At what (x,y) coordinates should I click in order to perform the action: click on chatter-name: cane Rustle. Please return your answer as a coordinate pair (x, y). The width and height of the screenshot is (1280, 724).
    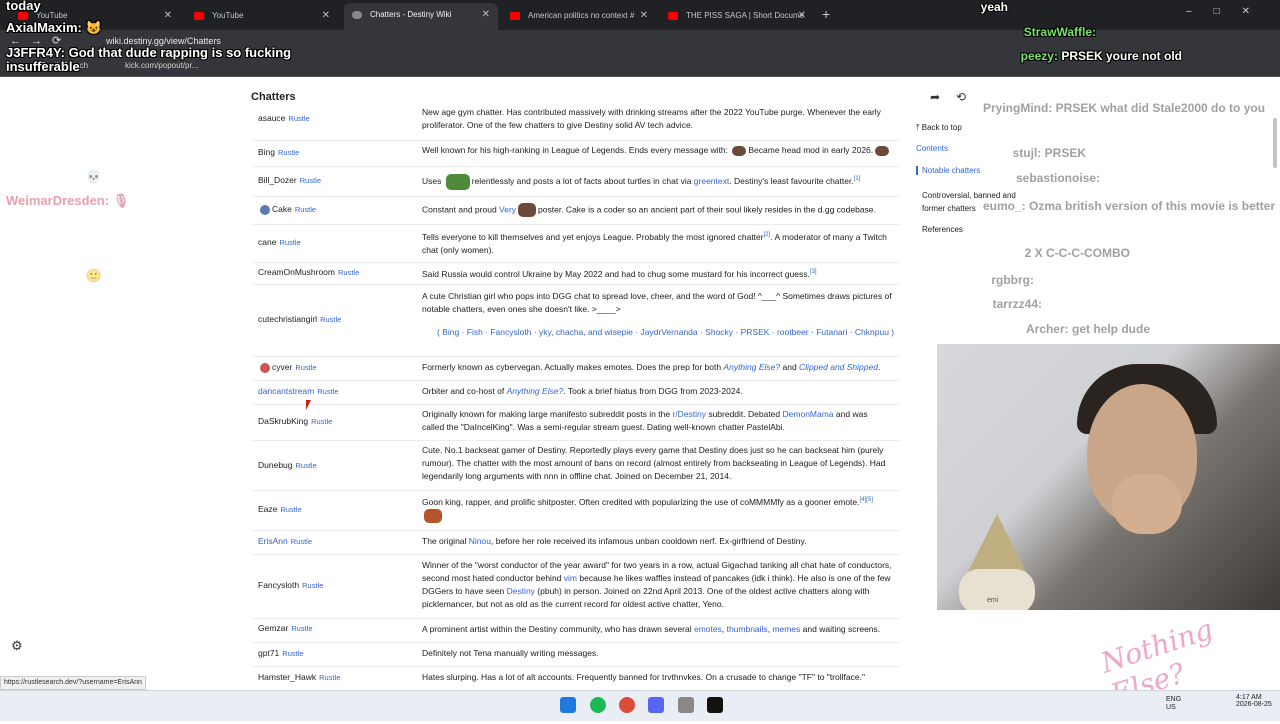
    Looking at the image, I should click on (279, 242).